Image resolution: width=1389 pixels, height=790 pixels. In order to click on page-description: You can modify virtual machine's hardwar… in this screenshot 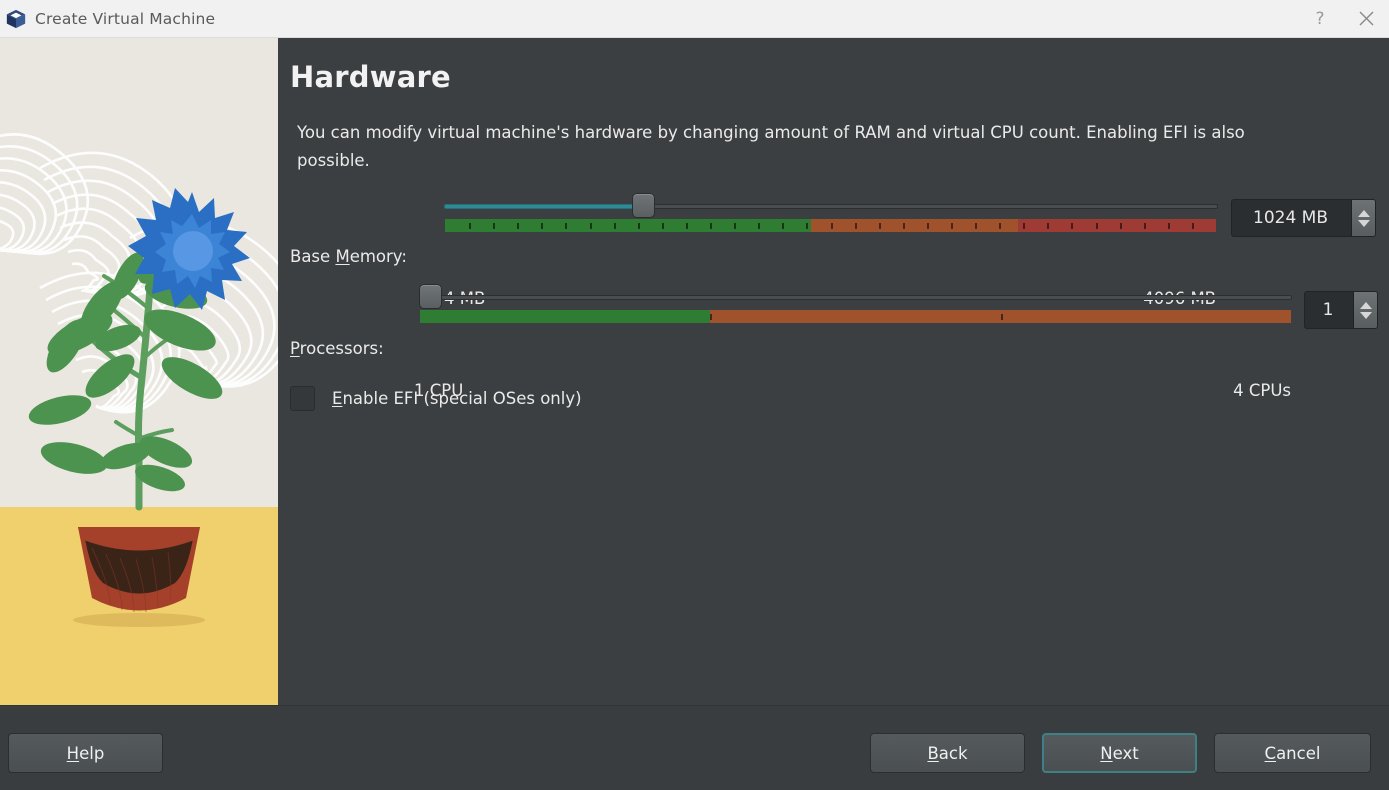, I will do `click(771, 146)`.